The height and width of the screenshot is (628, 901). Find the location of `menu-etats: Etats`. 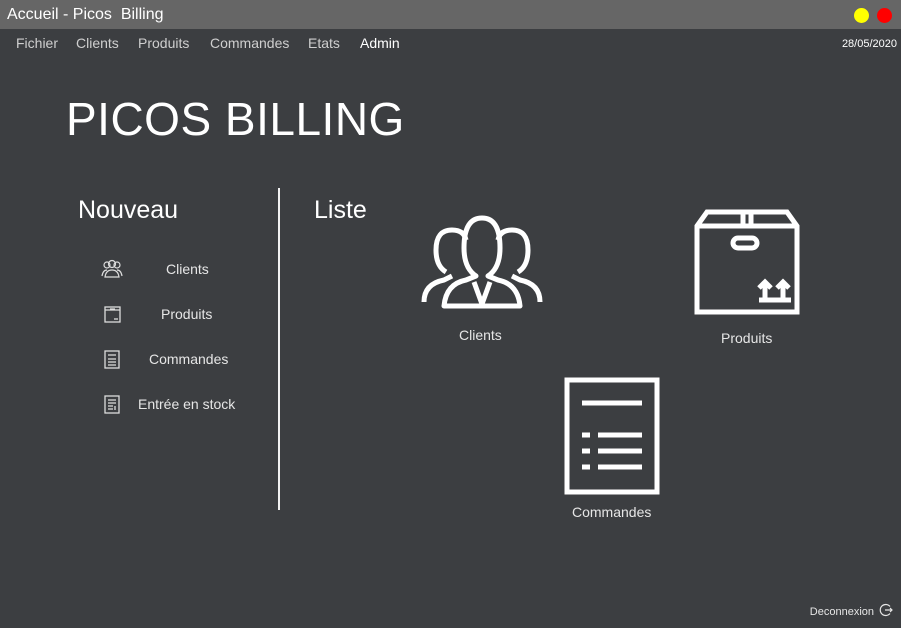

menu-etats: Etats is located at coordinates (324, 43).